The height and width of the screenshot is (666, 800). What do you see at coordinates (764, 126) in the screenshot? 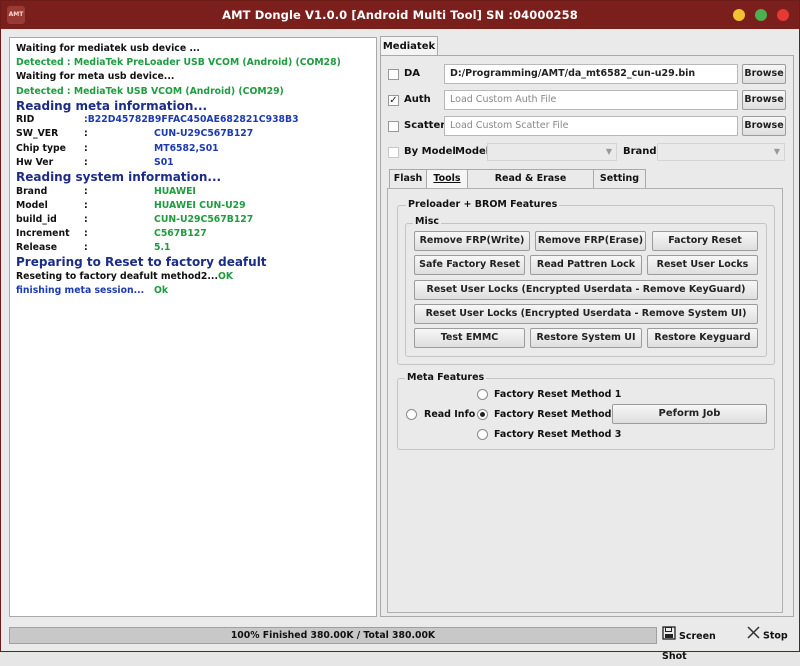
I see `scatter-browse-button: Browse` at bounding box center [764, 126].